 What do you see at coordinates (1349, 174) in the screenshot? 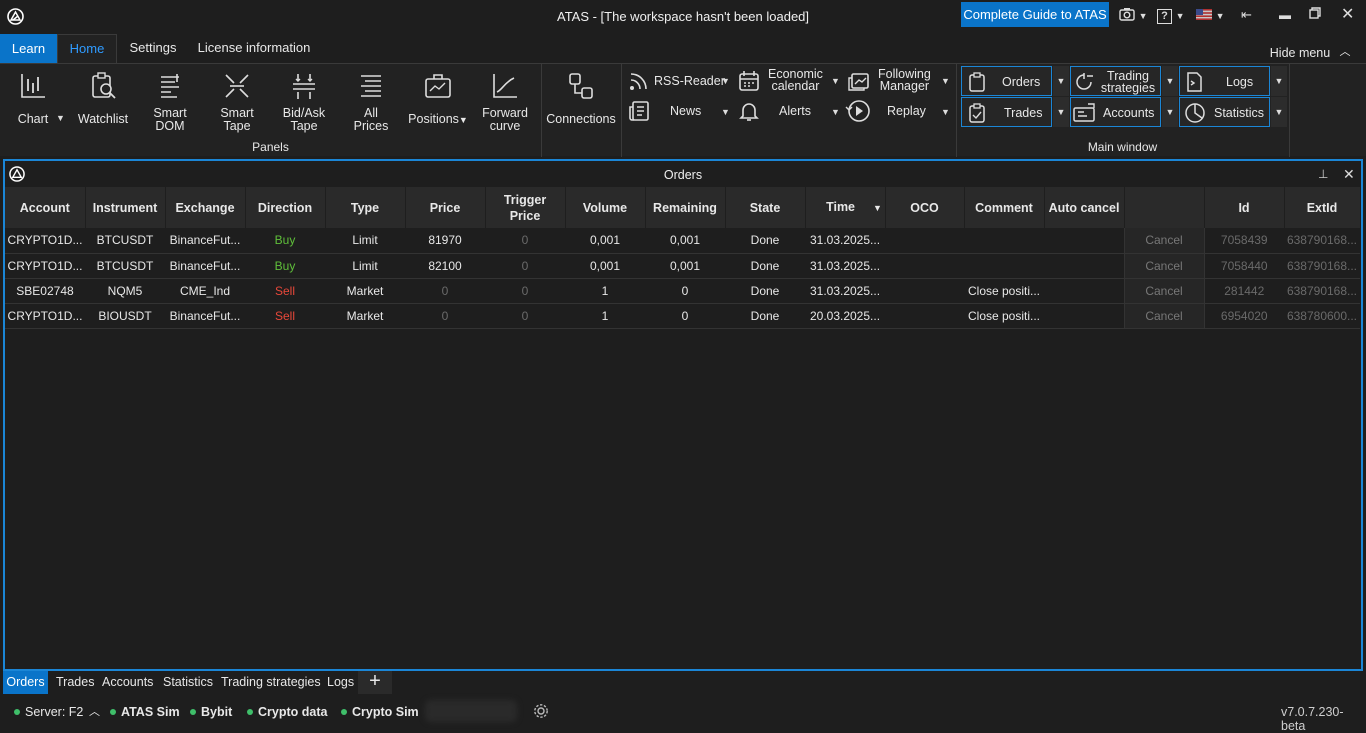
I see `close-panel-icon: ✕` at bounding box center [1349, 174].